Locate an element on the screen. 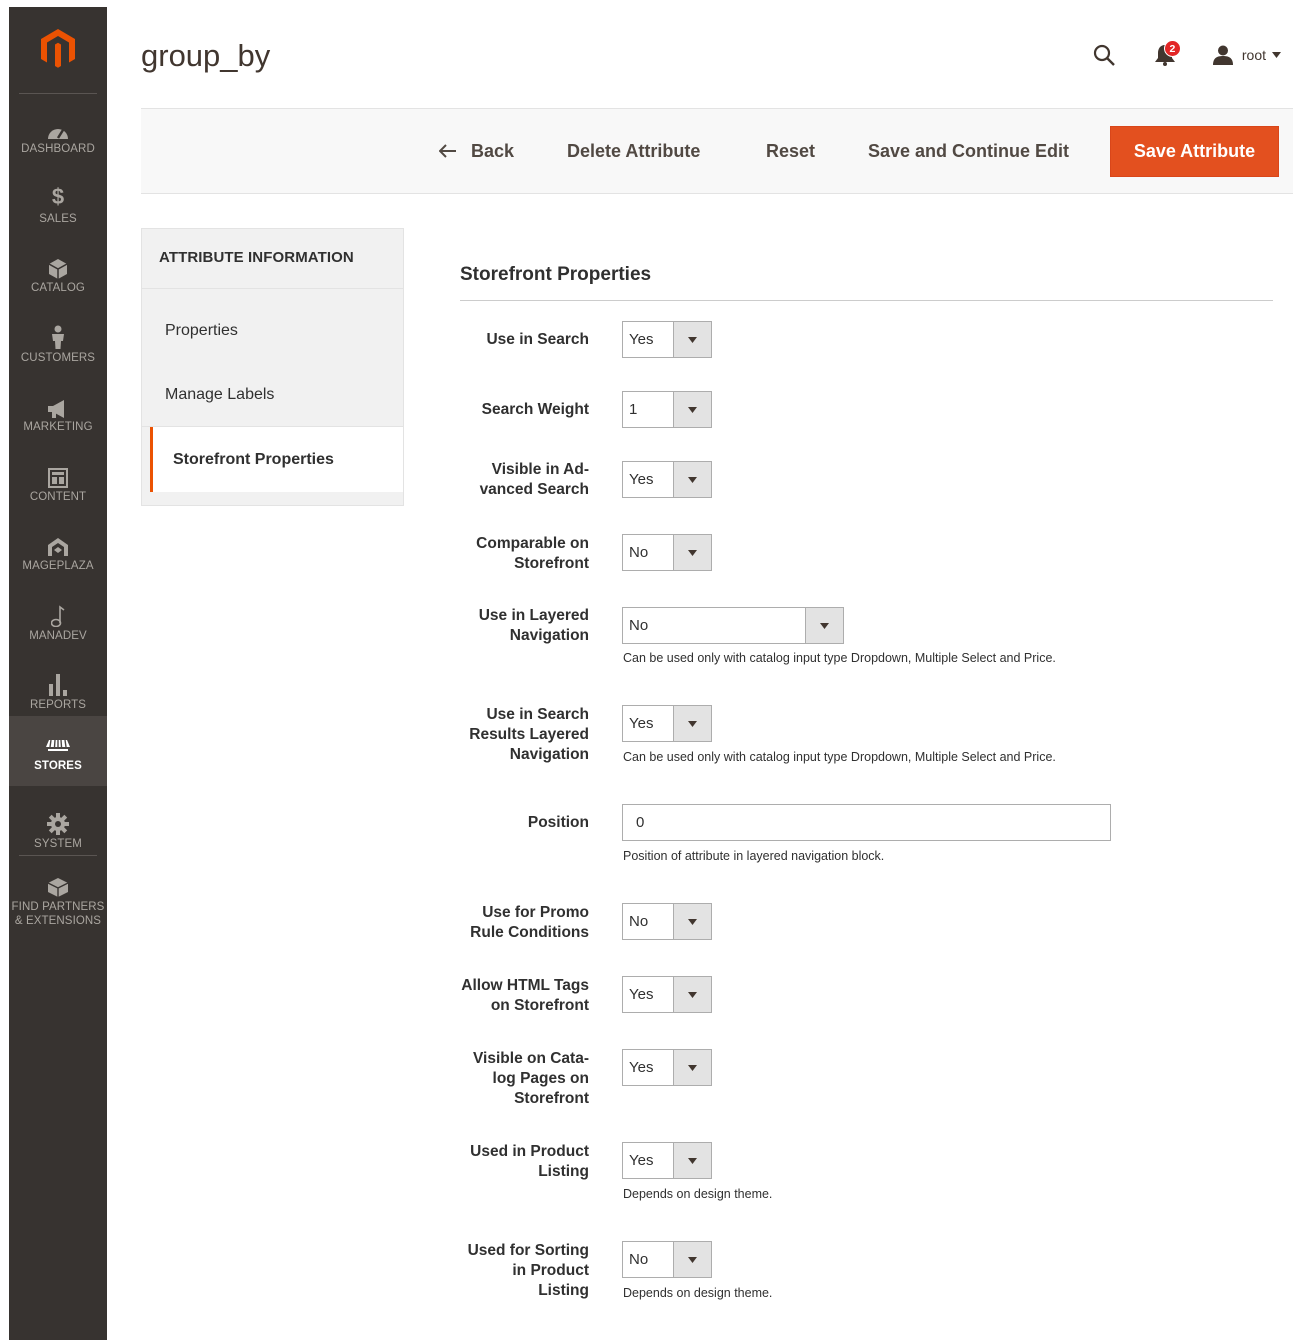  delete-attribute-button: Delete Attribute is located at coordinates (633, 151).